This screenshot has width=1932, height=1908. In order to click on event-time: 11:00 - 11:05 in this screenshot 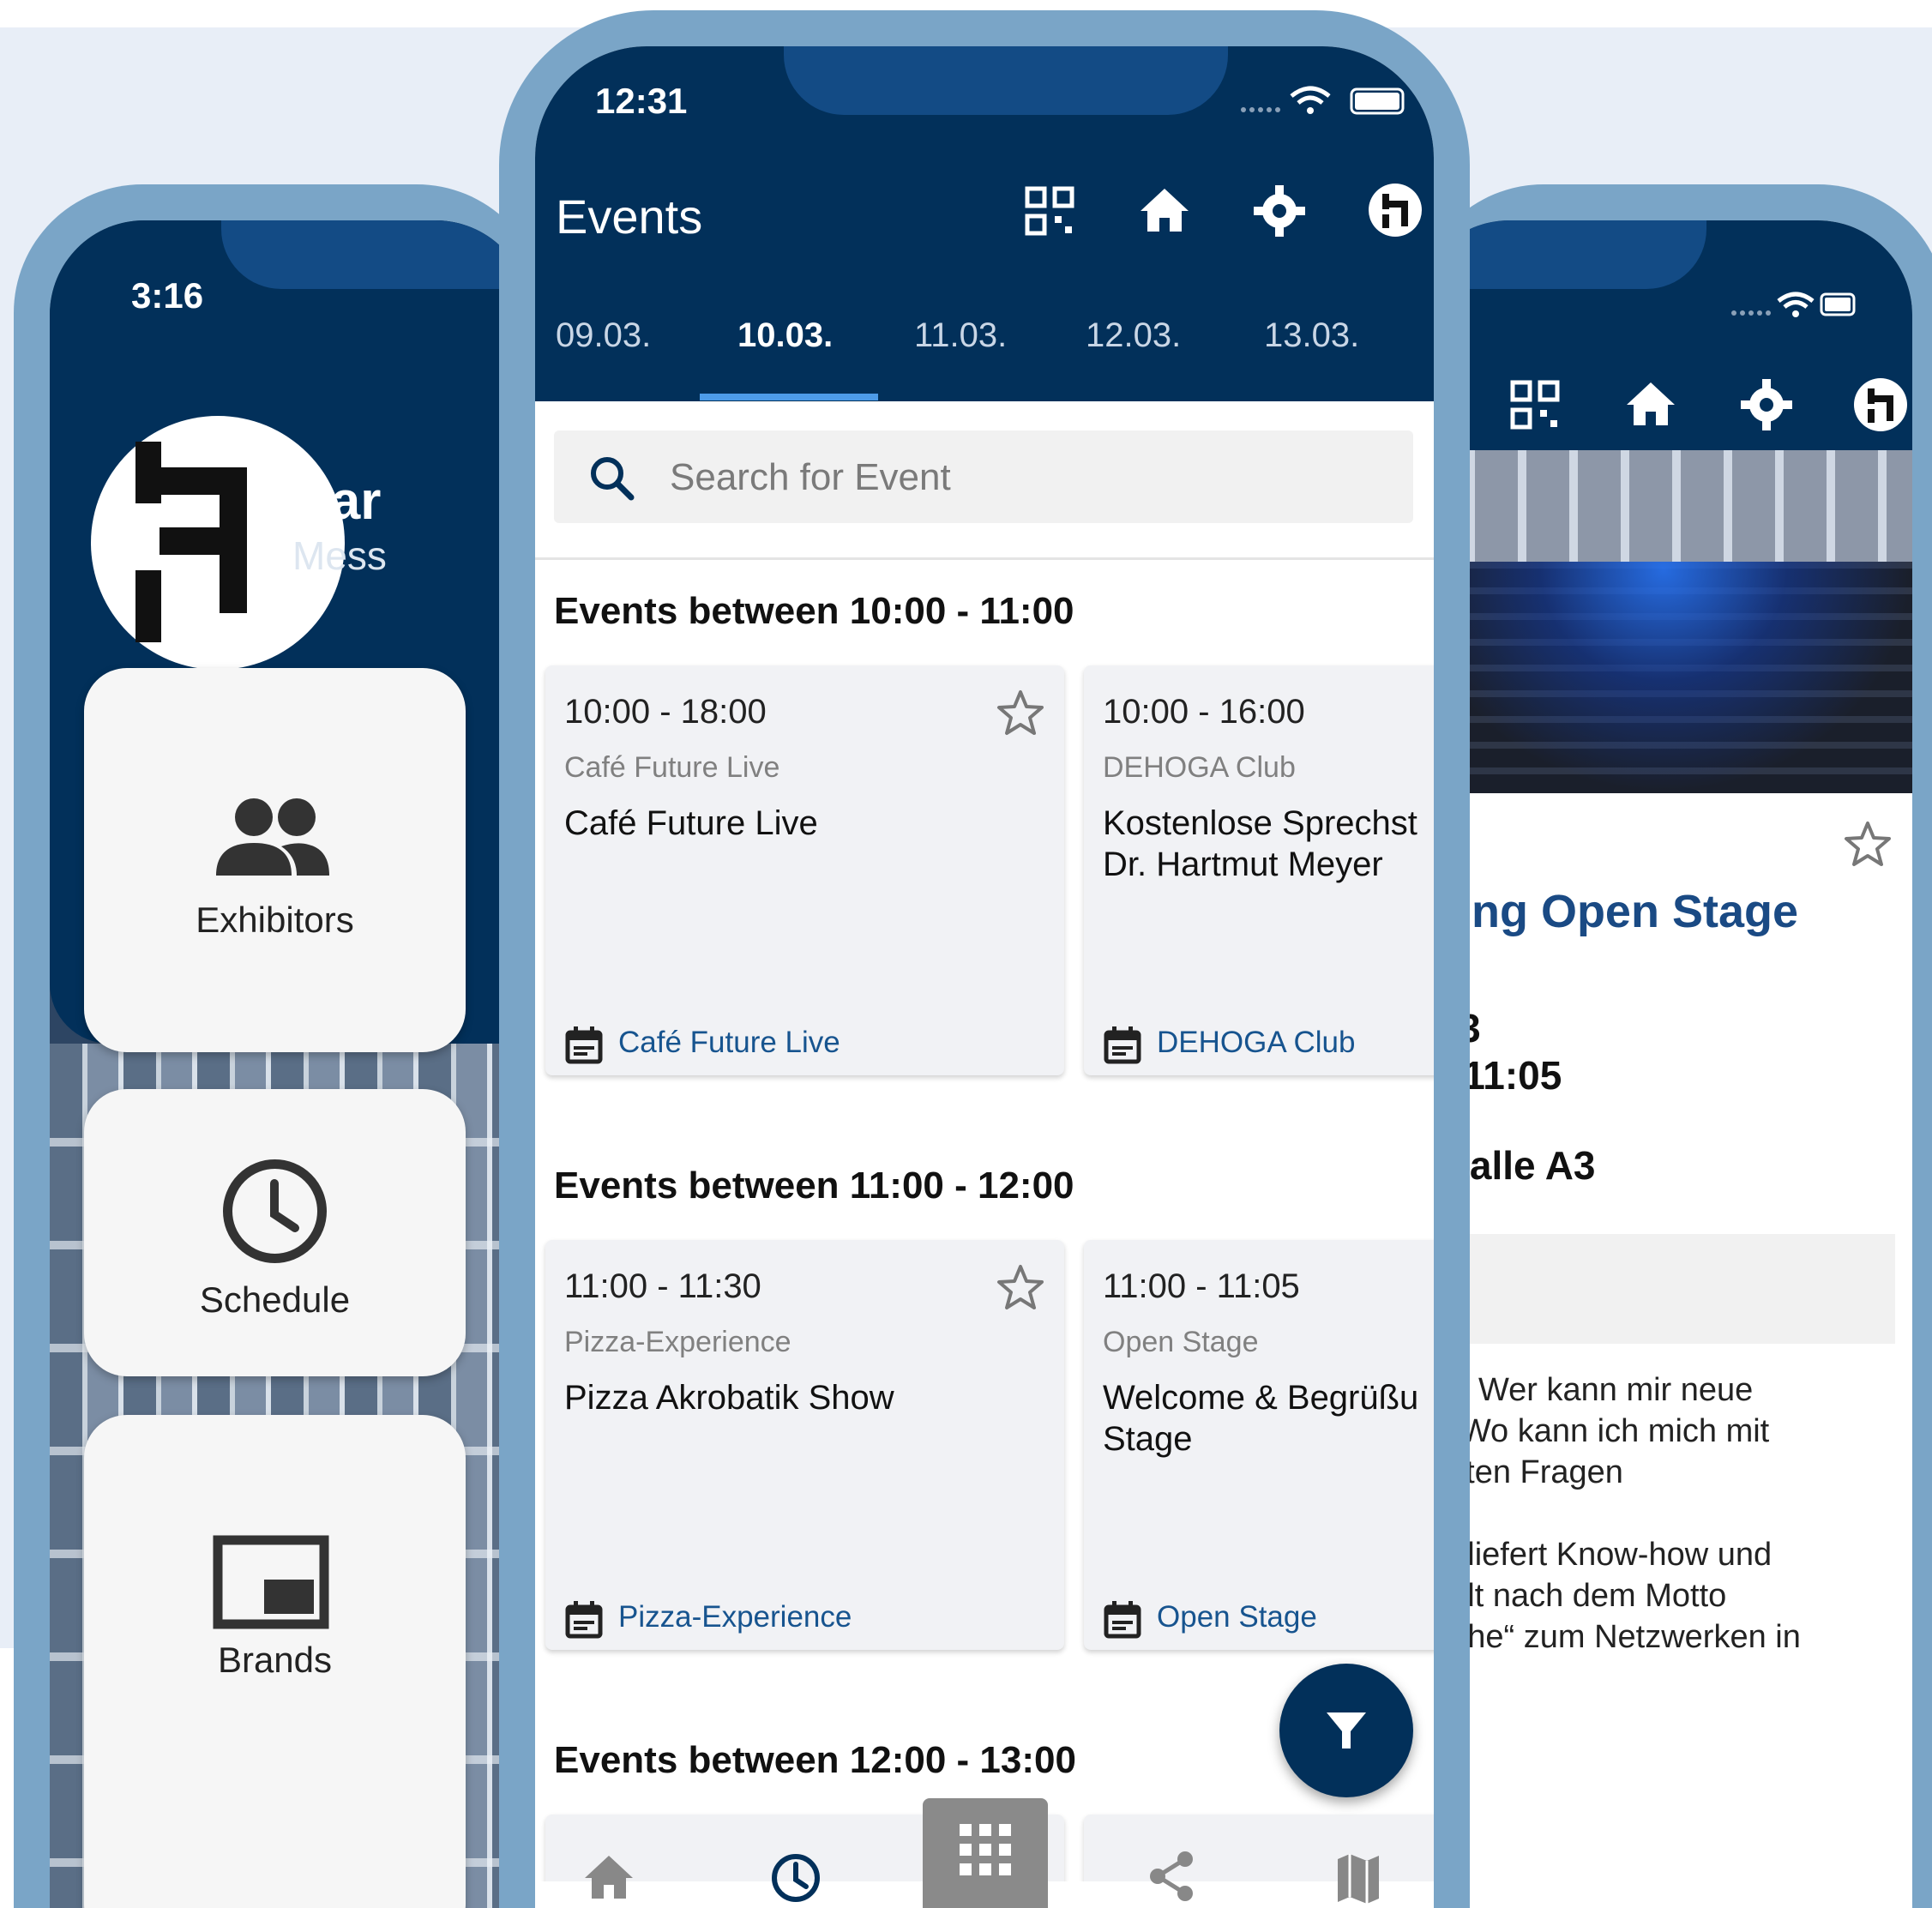, I will do `click(1201, 1286)`.